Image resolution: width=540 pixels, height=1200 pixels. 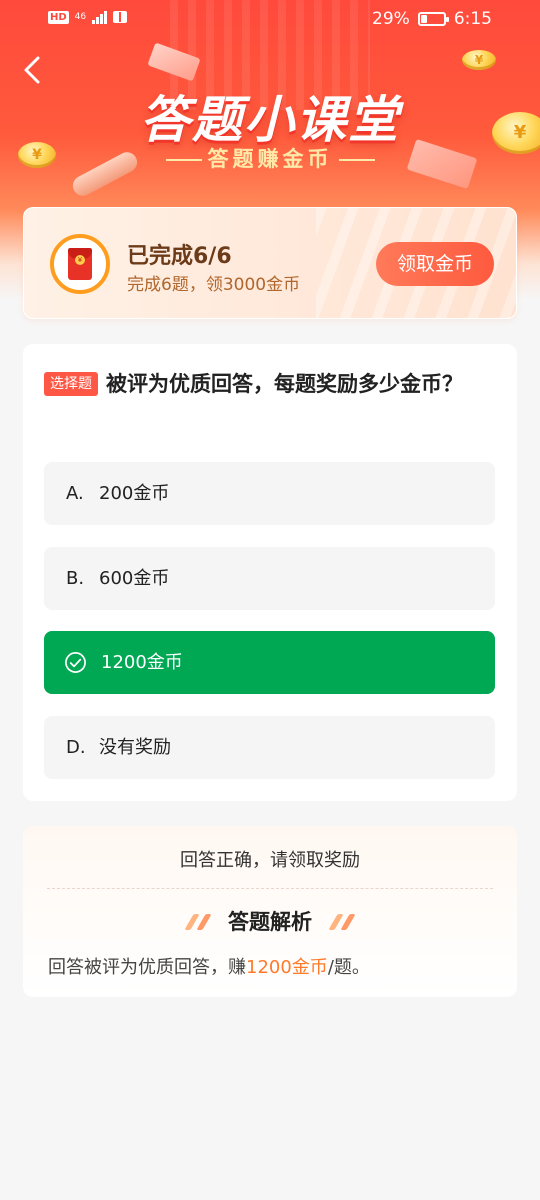 I want to click on analysis-card: 回答正确，请领取奖励 答题解析 回答被评为优质回答，赚1200金币/题。, so click(x=270, y=911).